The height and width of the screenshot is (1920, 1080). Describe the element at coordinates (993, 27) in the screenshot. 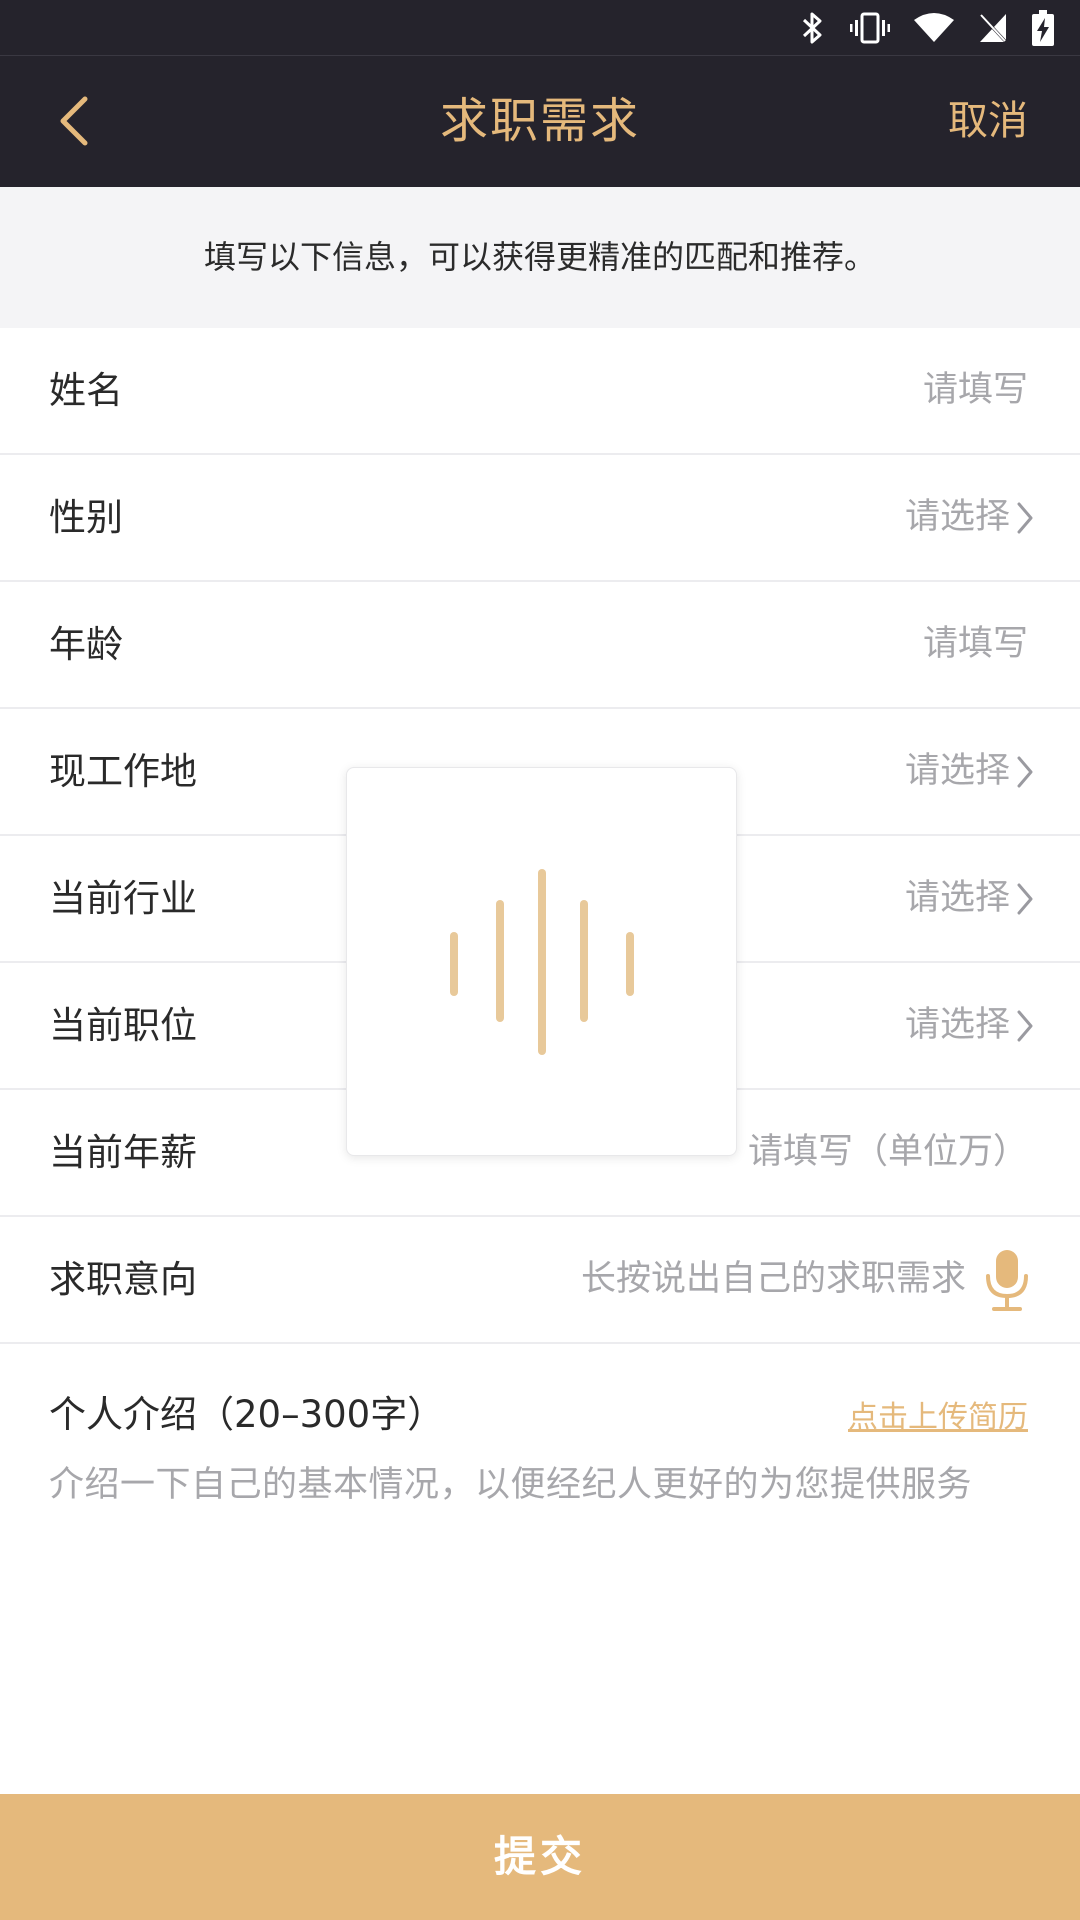

I see `no-sim-icon` at that location.